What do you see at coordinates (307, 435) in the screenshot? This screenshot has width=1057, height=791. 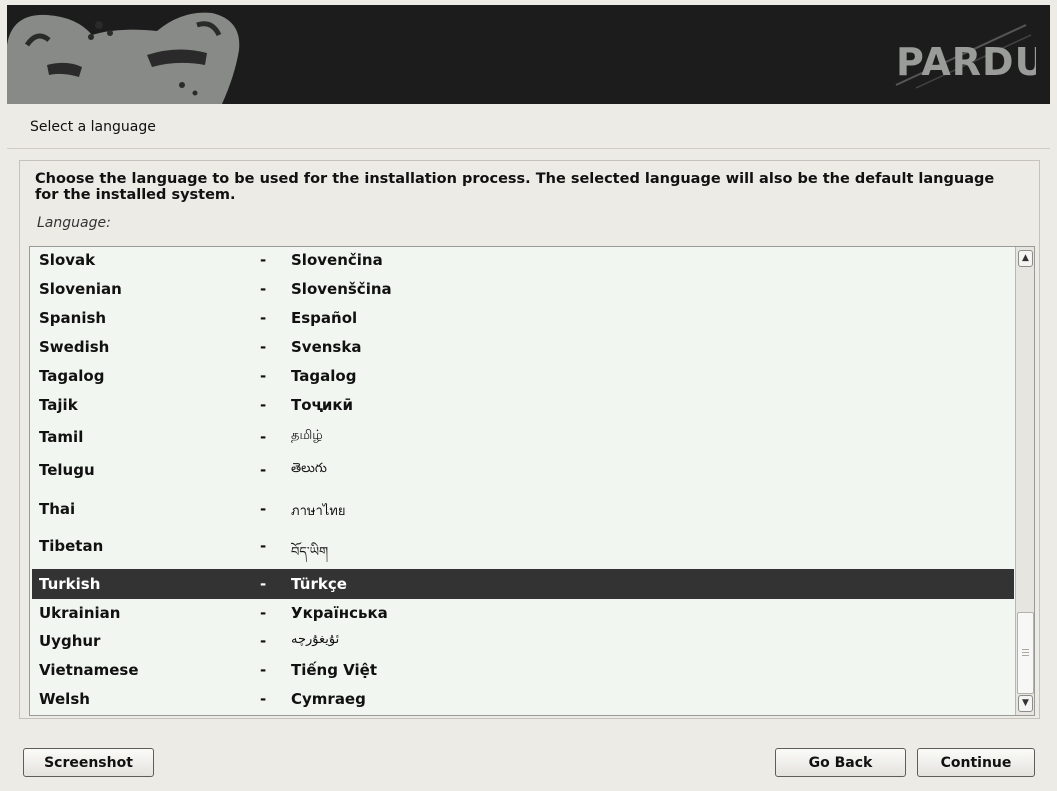 I see `language-native-name: தமிழ்` at bounding box center [307, 435].